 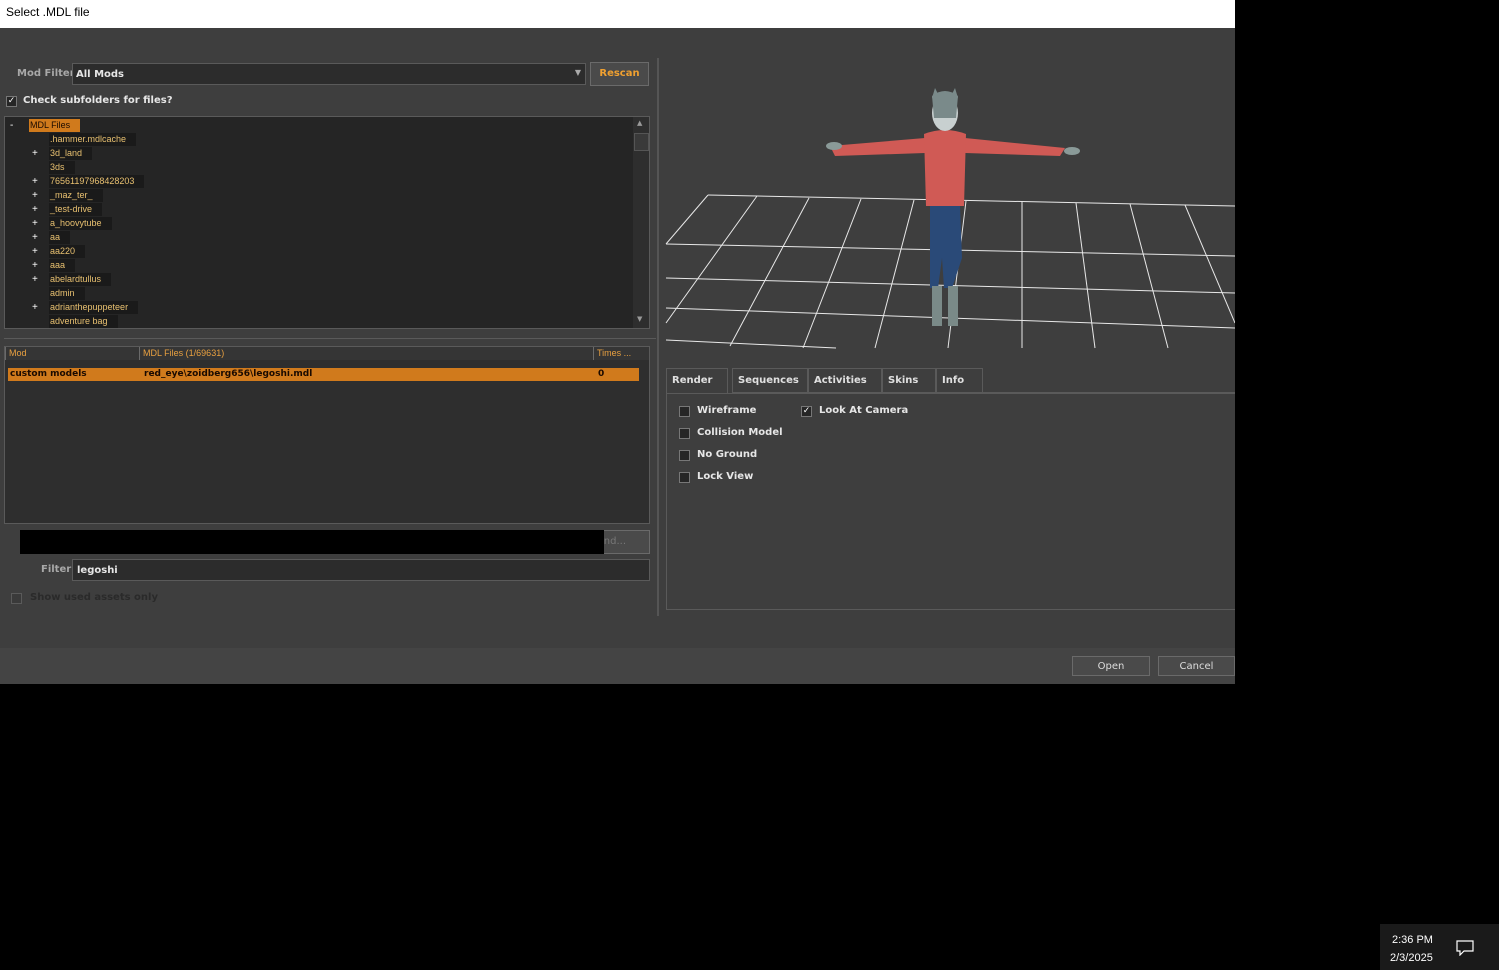 What do you see at coordinates (329, 74) in the screenshot?
I see `mod-filter-dropdown: All Mods ▼` at bounding box center [329, 74].